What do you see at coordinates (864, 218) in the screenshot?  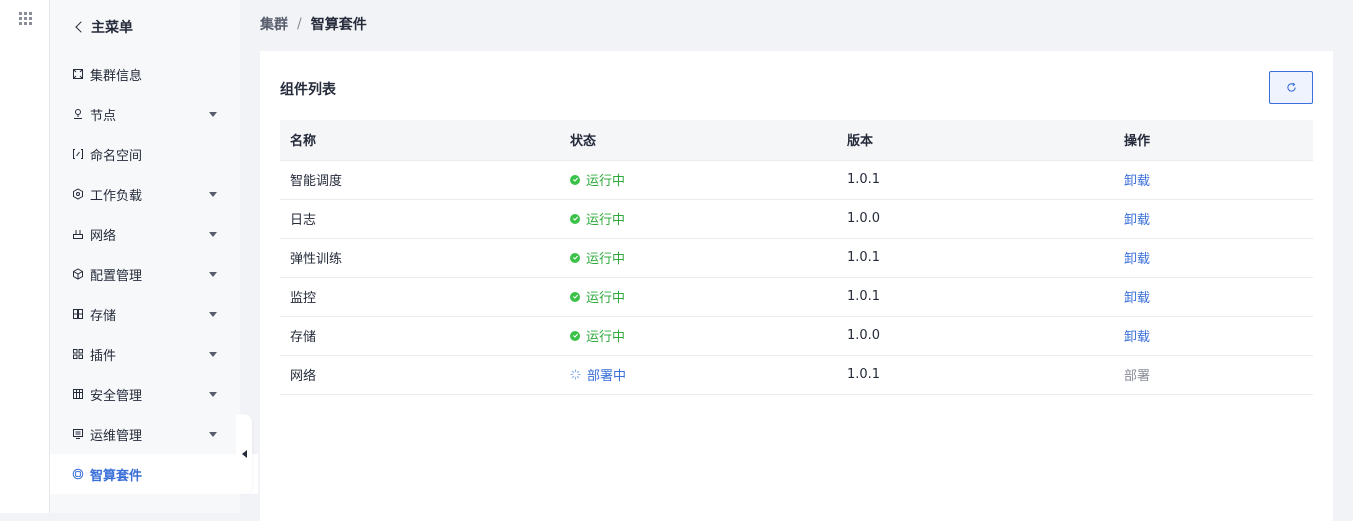 I see `component-version: 1.0.0` at bounding box center [864, 218].